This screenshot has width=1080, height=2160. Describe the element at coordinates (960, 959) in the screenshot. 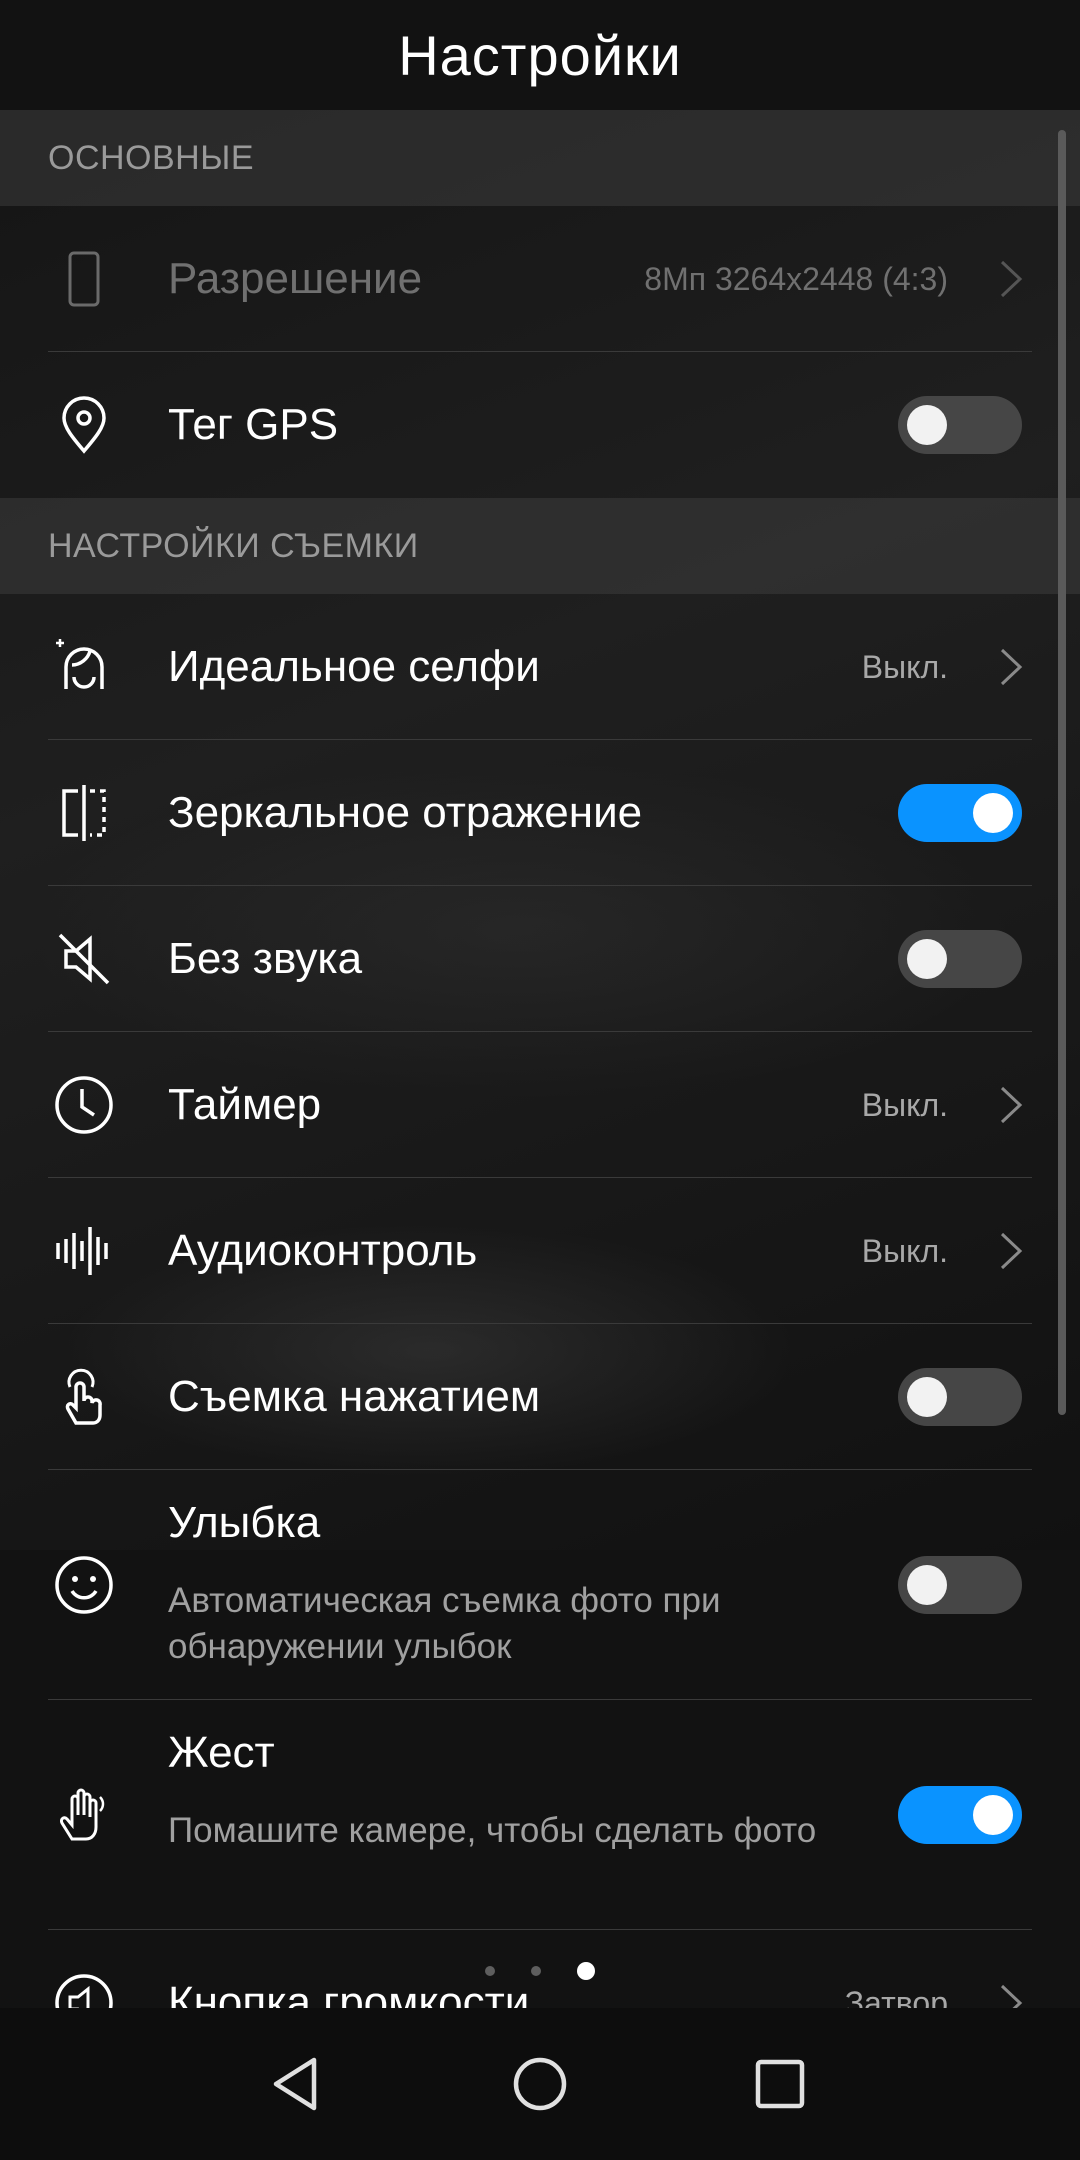

I see `silent-toggle` at that location.